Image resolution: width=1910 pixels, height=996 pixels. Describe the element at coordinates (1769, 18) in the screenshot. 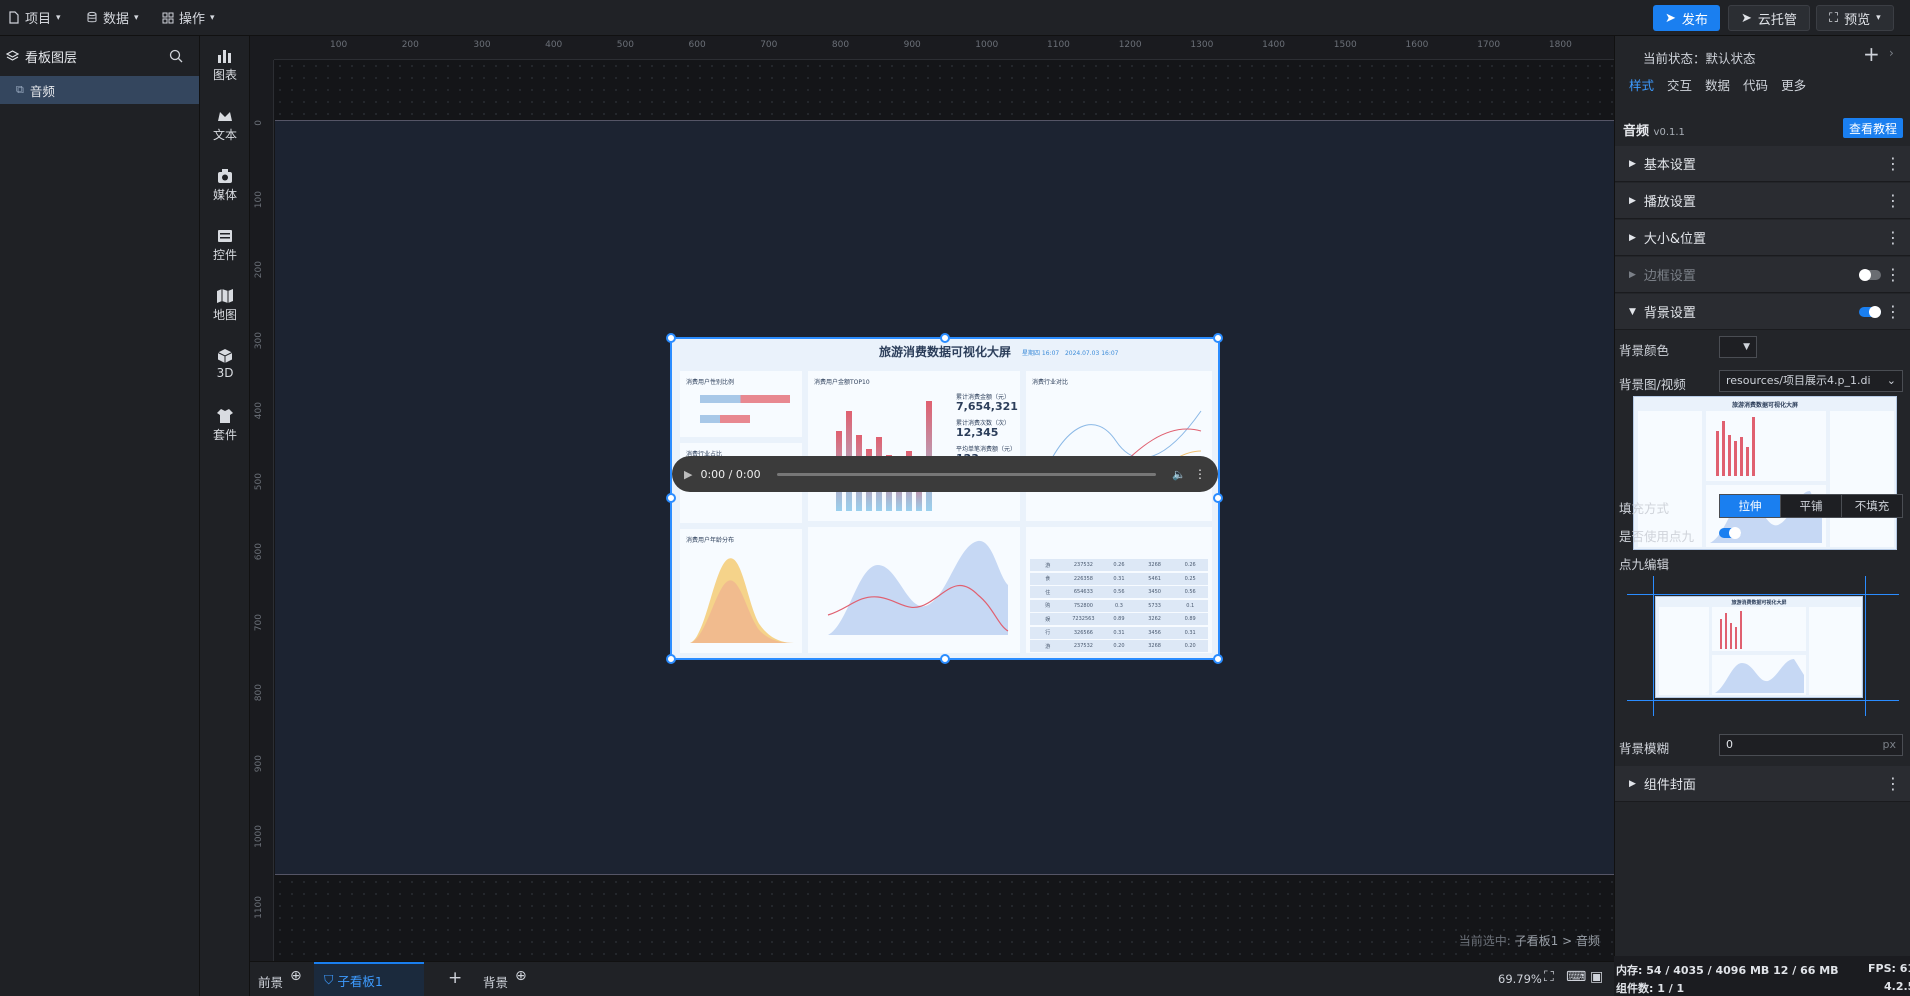

I see `cloud-hosting-button: ➤ 云托管` at that location.